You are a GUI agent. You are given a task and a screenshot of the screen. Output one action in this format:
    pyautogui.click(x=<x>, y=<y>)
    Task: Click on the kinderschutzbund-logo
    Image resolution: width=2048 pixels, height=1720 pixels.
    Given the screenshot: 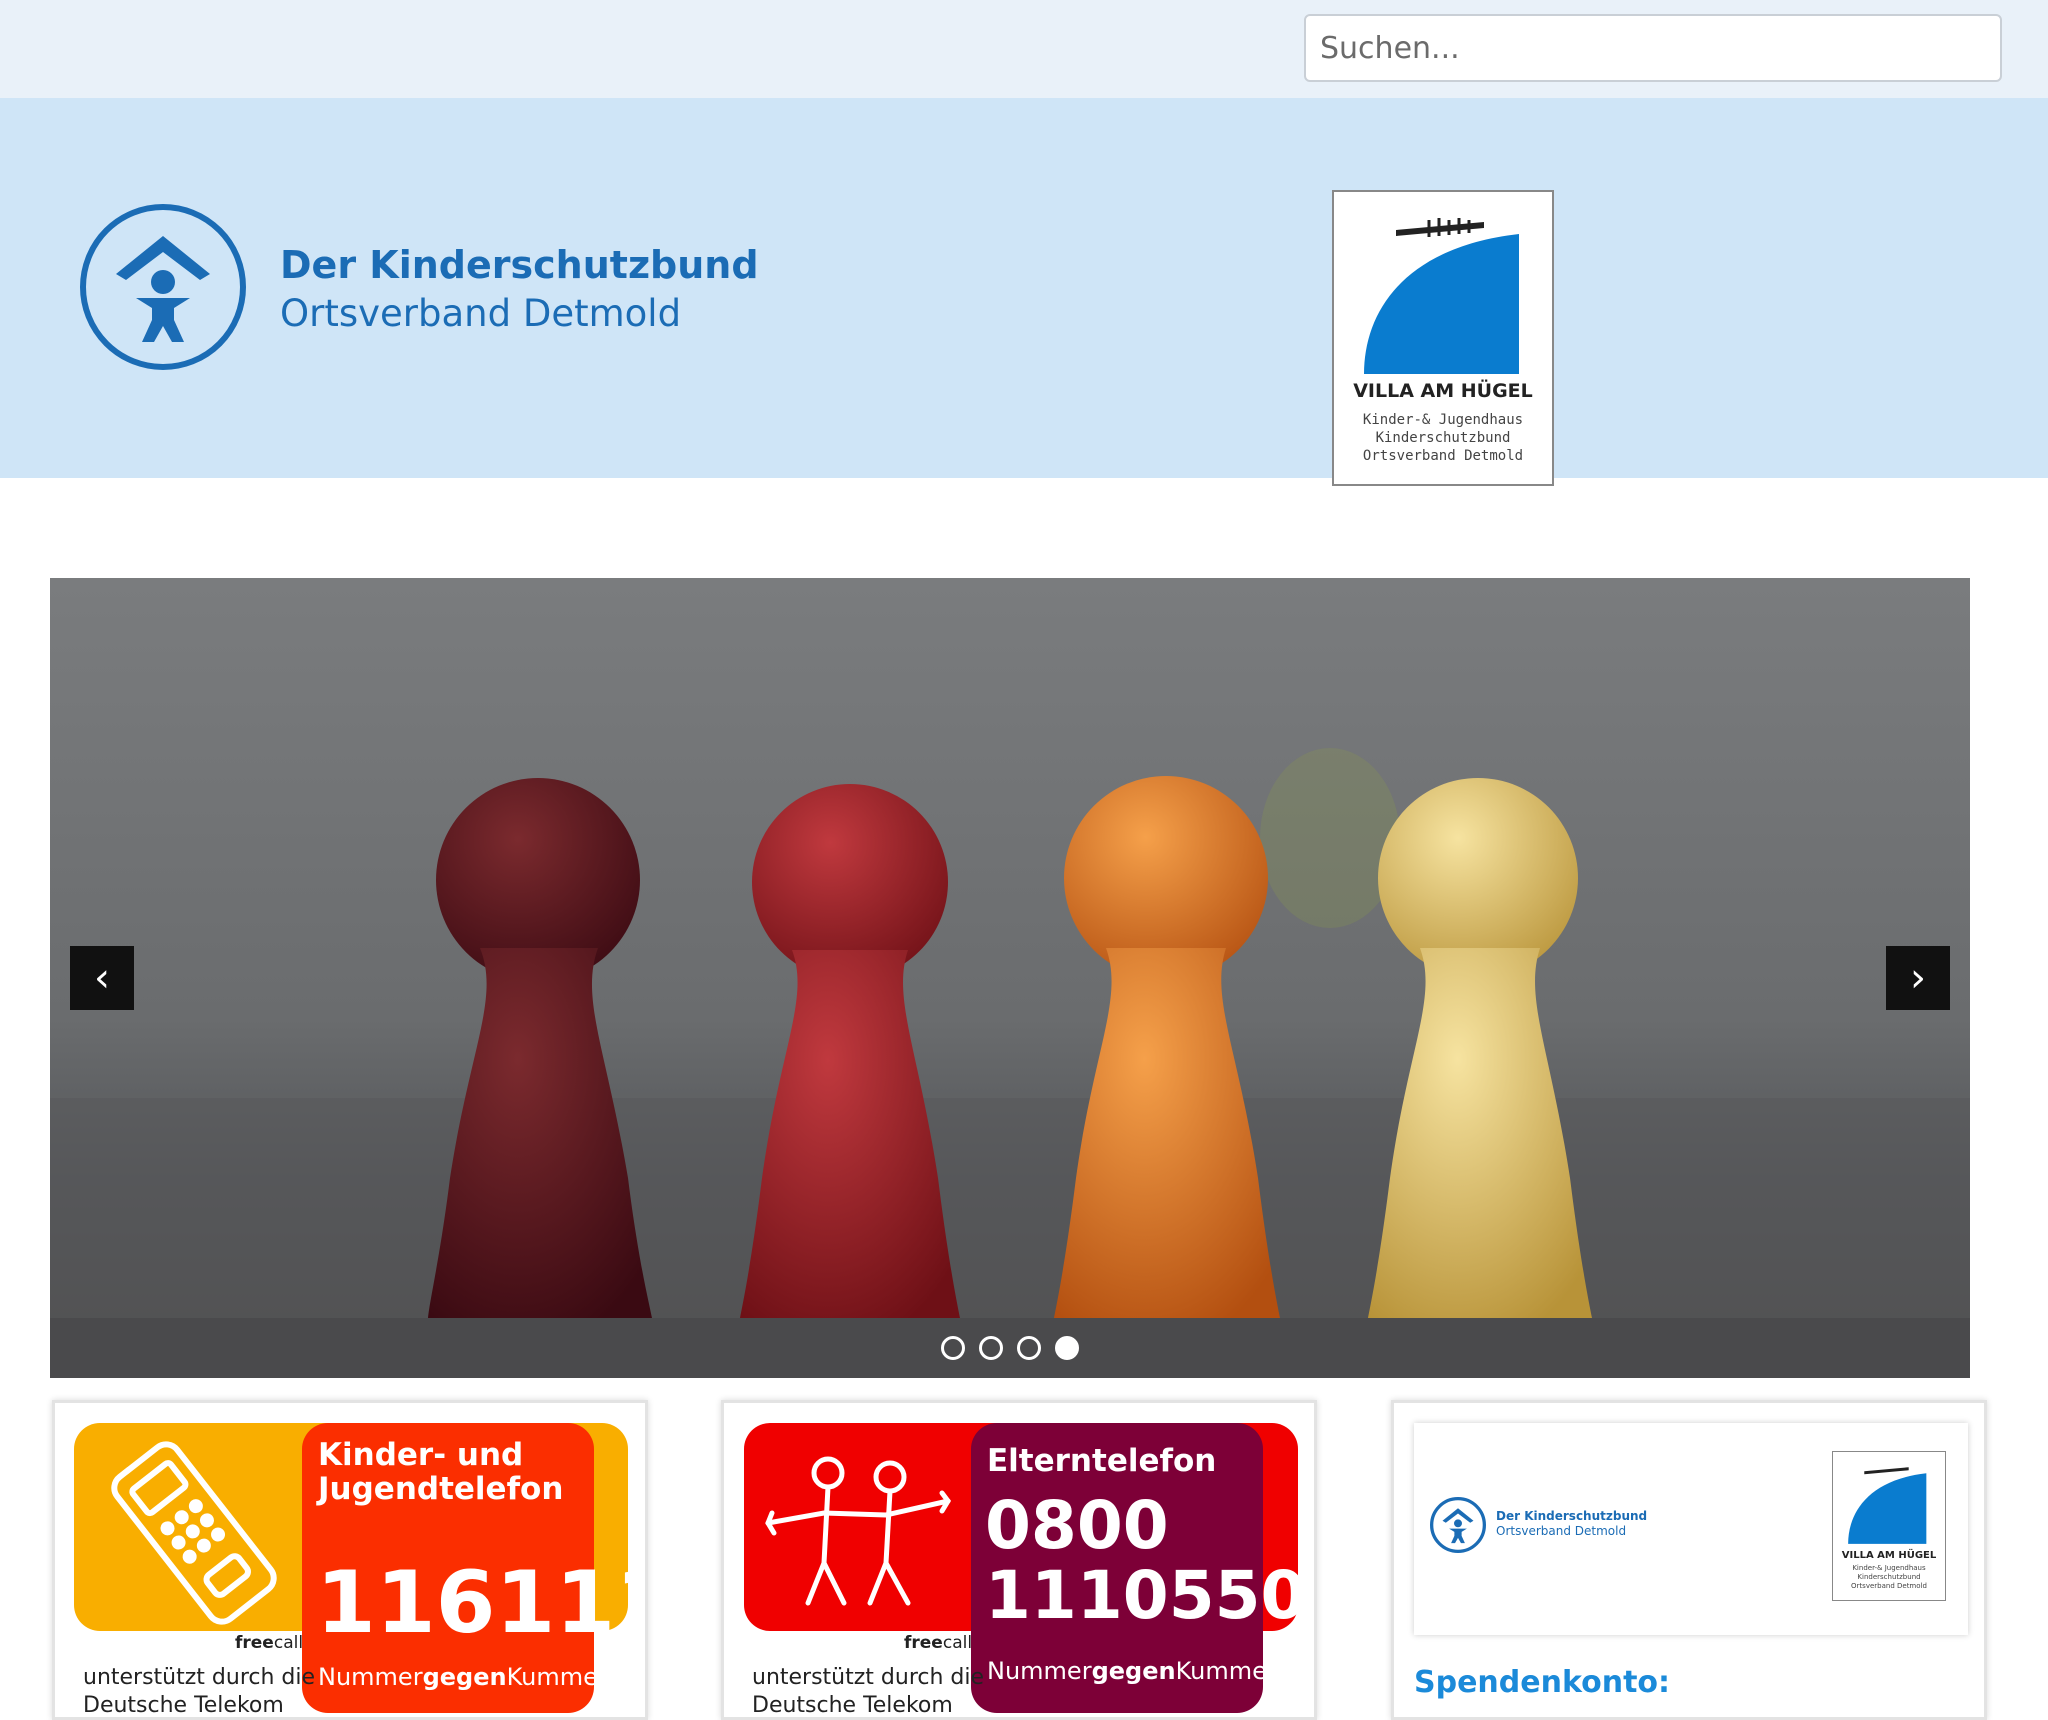 What is the action you would take?
    pyautogui.click(x=163, y=289)
    